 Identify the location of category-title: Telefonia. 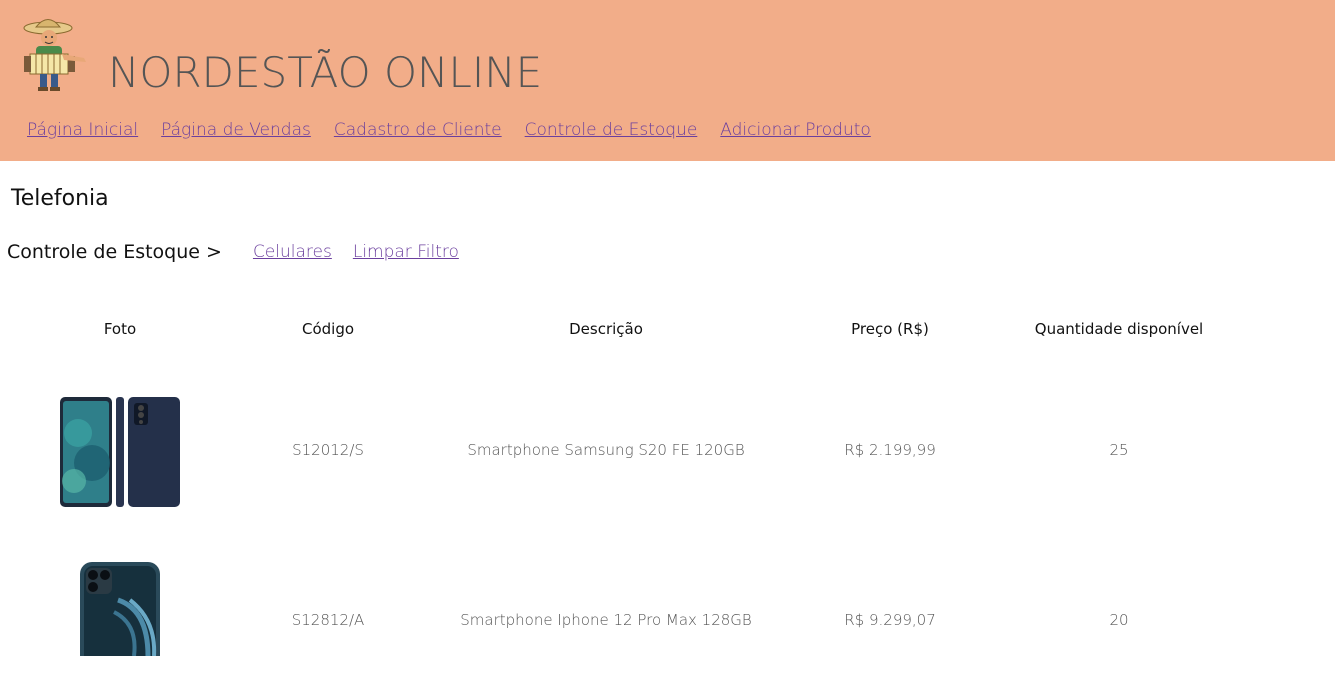
(60, 198).